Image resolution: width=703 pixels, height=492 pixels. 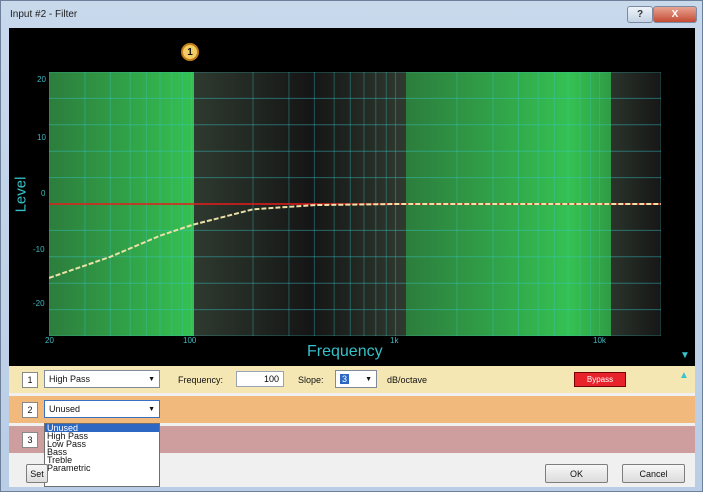 What do you see at coordinates (311, 380) in the screenshot?
I see `slope-label: Slope:` at bounding box center [311, 380].